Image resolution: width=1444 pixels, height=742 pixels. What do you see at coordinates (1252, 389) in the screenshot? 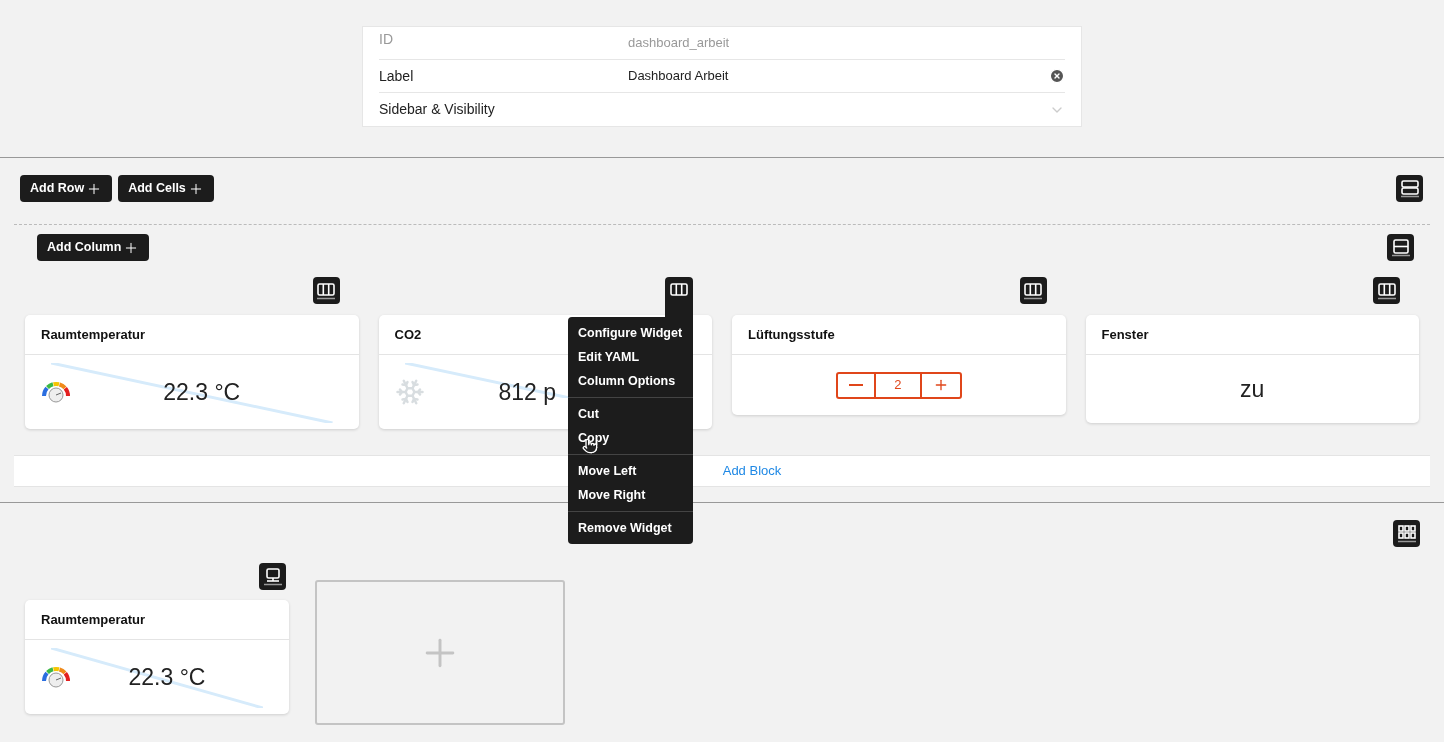
I see `widget-value: zu` at bounding box center [1252, 389].